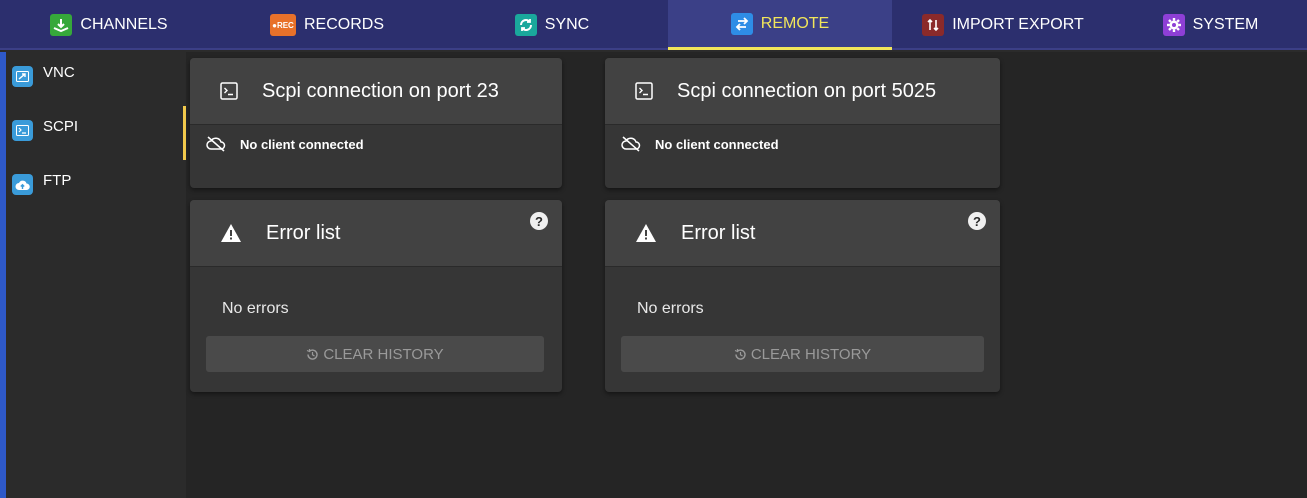 This screenshot has height=498, width=1307. What do you see at coordinates (525, 25) in the screenshot?
I see `sync-icon` at bounding box center [525, 25].